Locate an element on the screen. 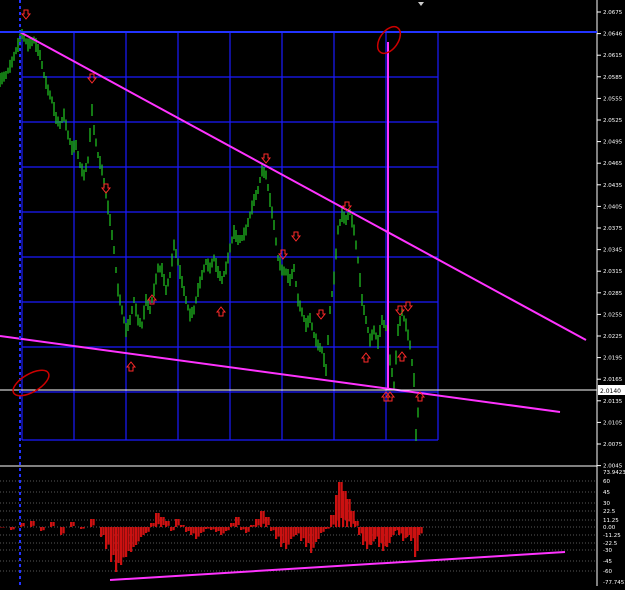 The height and width of the screenshot is (590, 625). signal-arrow-up is located at coordinates (366, 357).